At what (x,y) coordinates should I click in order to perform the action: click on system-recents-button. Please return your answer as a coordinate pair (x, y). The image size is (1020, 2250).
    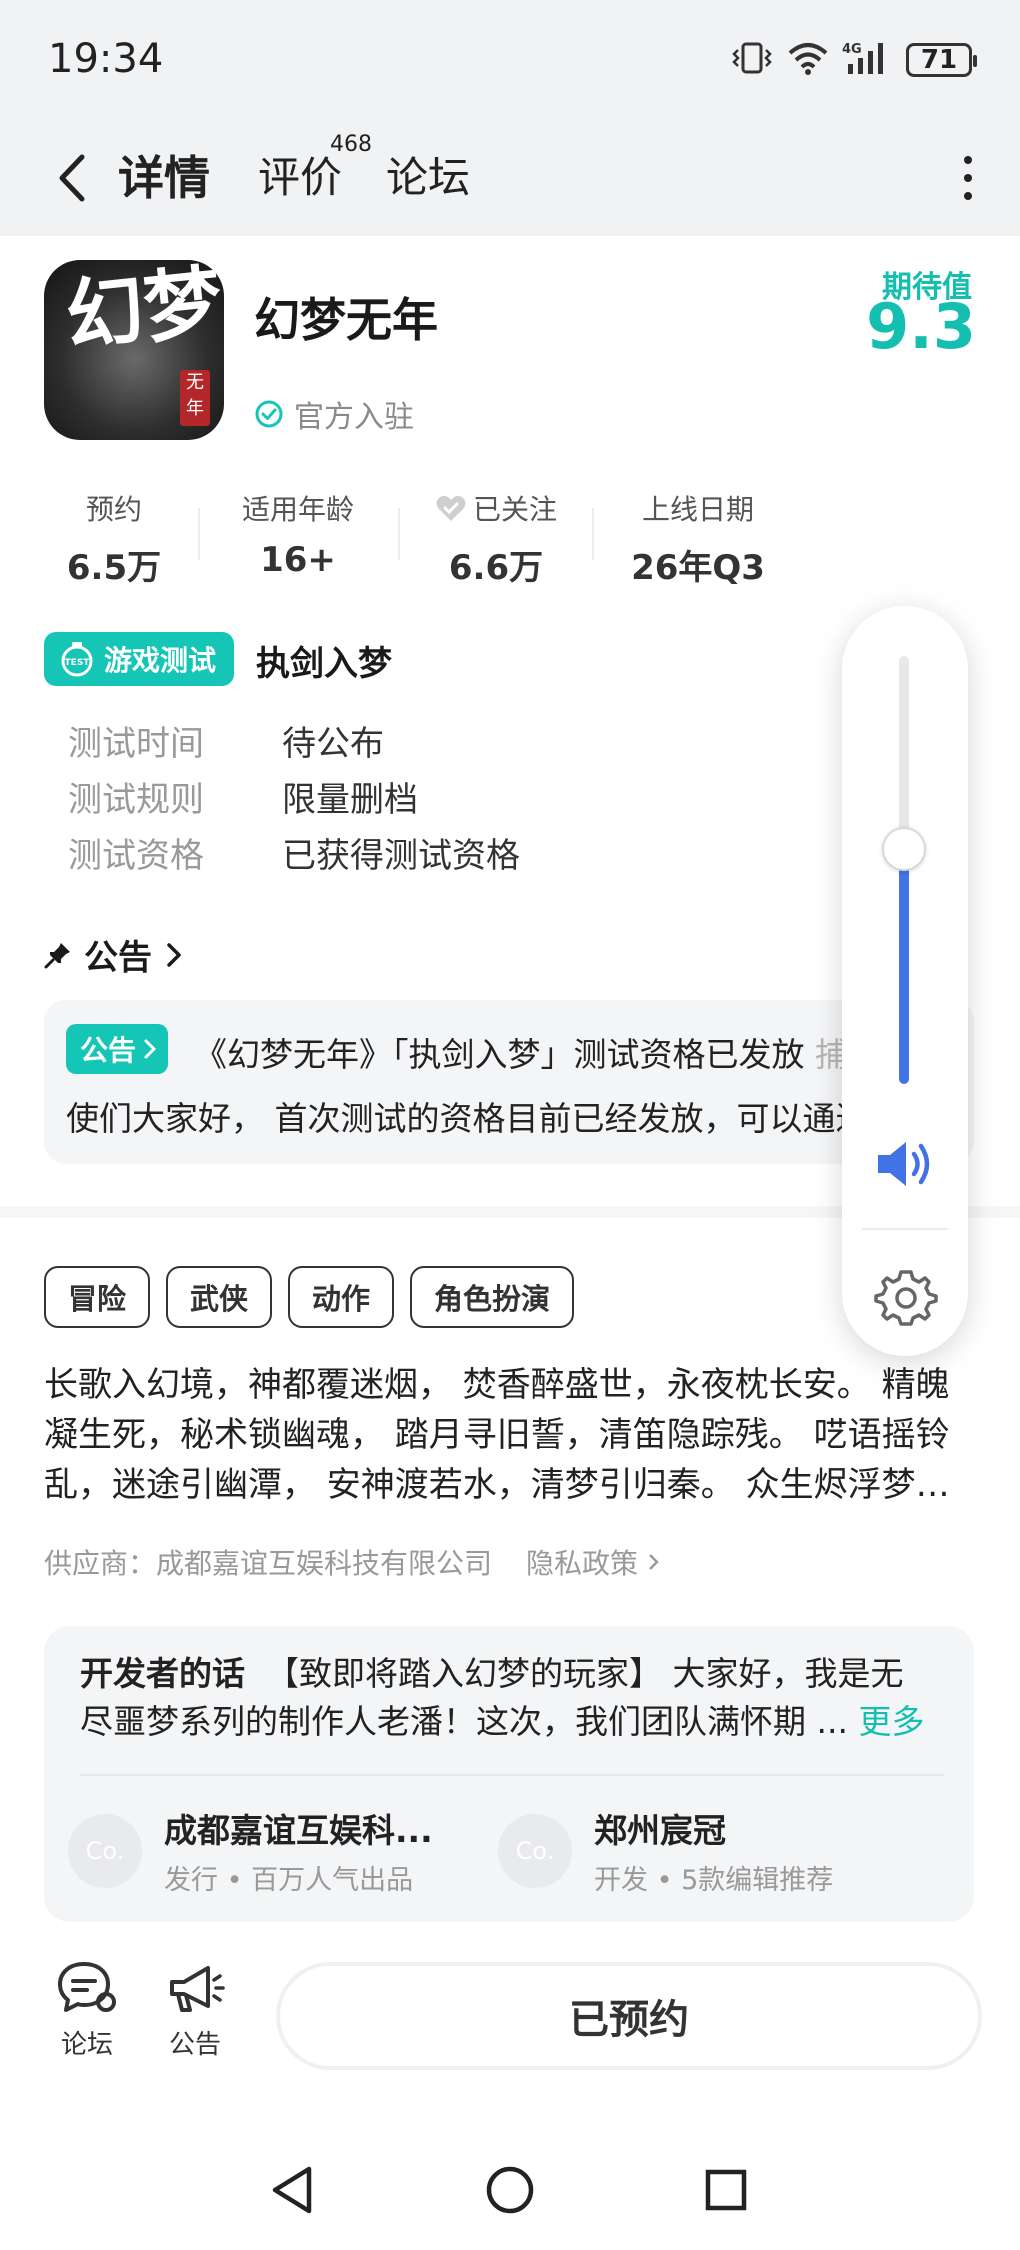
    Looking at the image, I should click on (726, 2190).